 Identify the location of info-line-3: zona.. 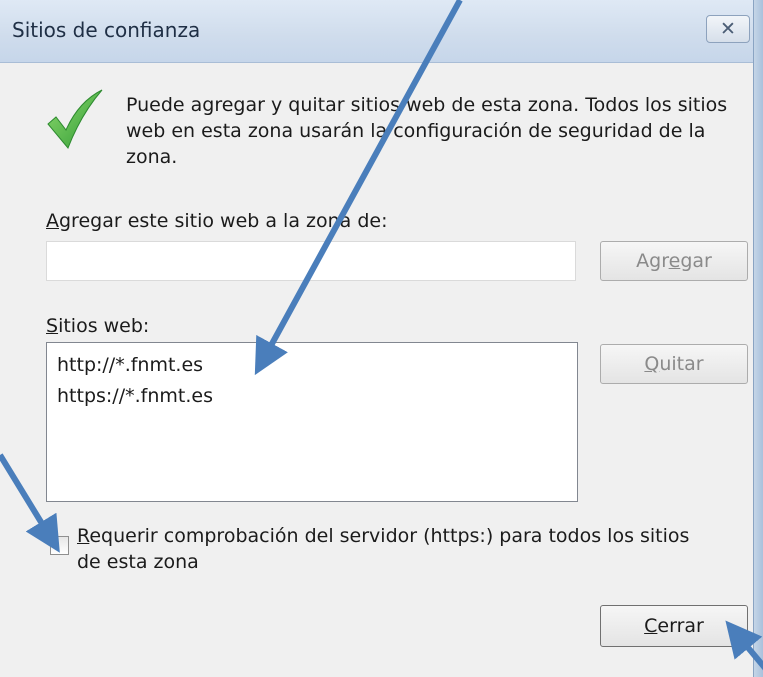
(152, 157).